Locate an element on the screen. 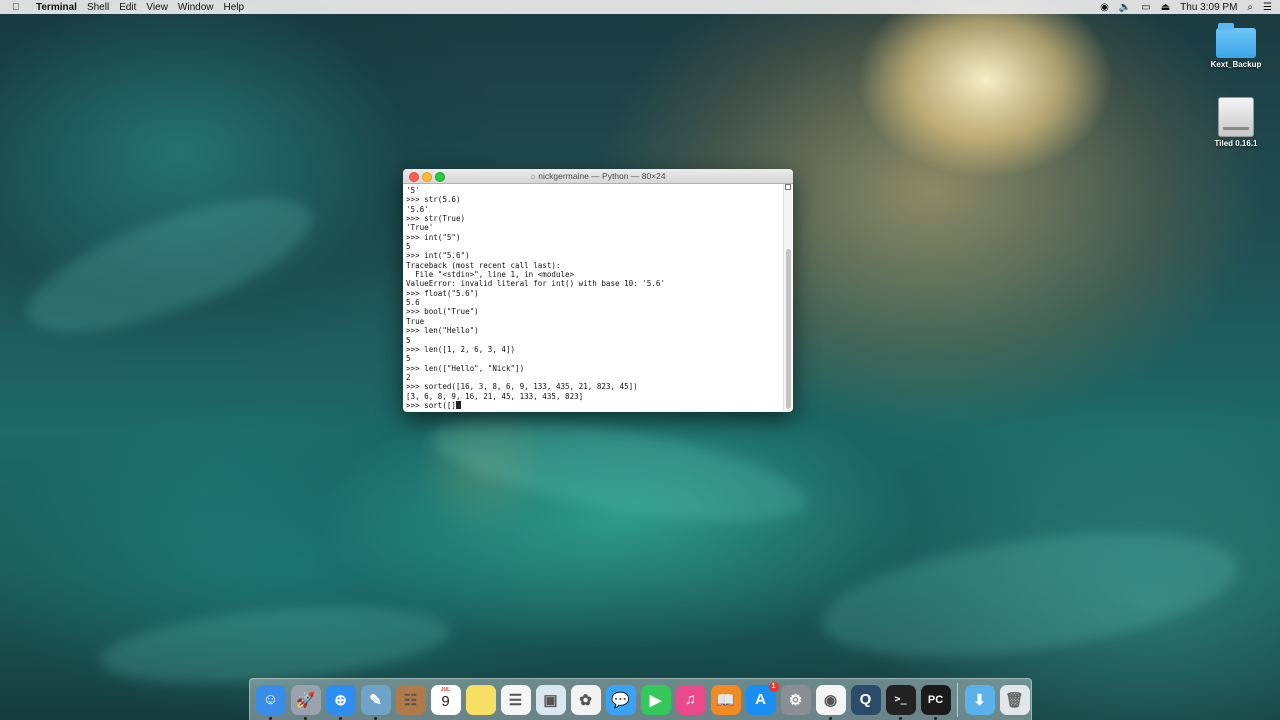 This screenshot has width=1280, height=720. itunes-icon: ♫ is located at coordinates (690, 699).